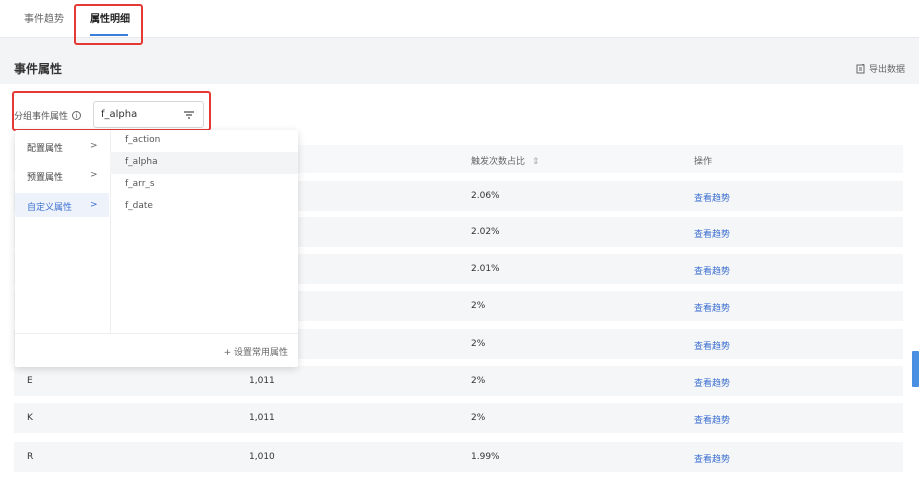 This screenshot has height=482, width=919. I want to click on table-row: K 1,011 2% 查看趋势, so click(458, 418).